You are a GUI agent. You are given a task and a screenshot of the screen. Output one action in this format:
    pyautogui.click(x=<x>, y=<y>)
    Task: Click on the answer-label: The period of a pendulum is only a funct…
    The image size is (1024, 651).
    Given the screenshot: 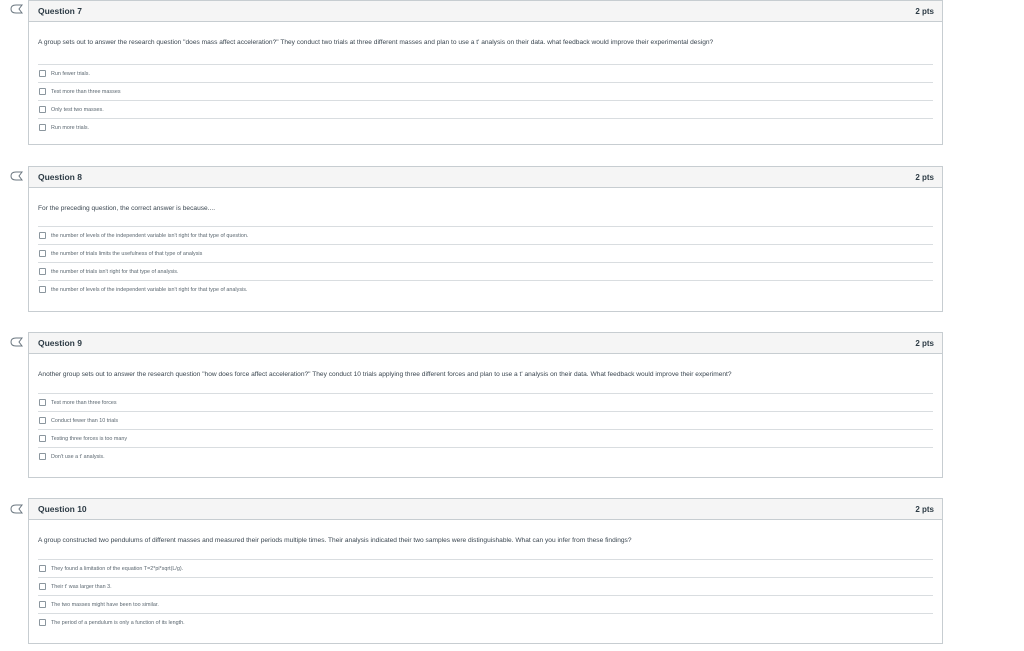 What is the action you would take?
    pyautogui.click(x=118, y=622)
    